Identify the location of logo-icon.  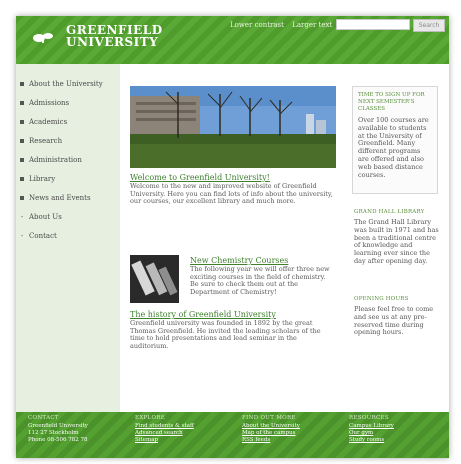
(43, 37).